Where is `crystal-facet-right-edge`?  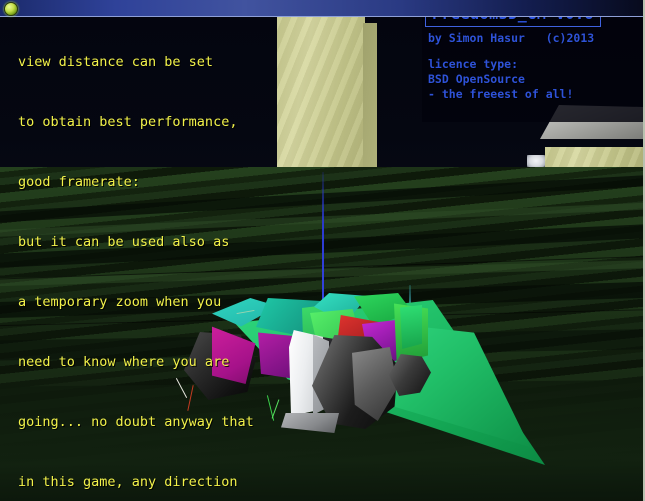 crystal-facet-right-edge is located at coordinates (411, 327).